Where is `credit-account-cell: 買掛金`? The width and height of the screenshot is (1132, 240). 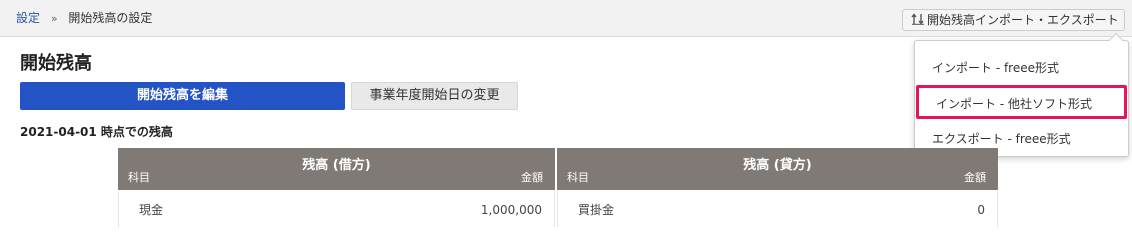 credit-account-cell: 買掛金 is located at coordinates (596, 210).